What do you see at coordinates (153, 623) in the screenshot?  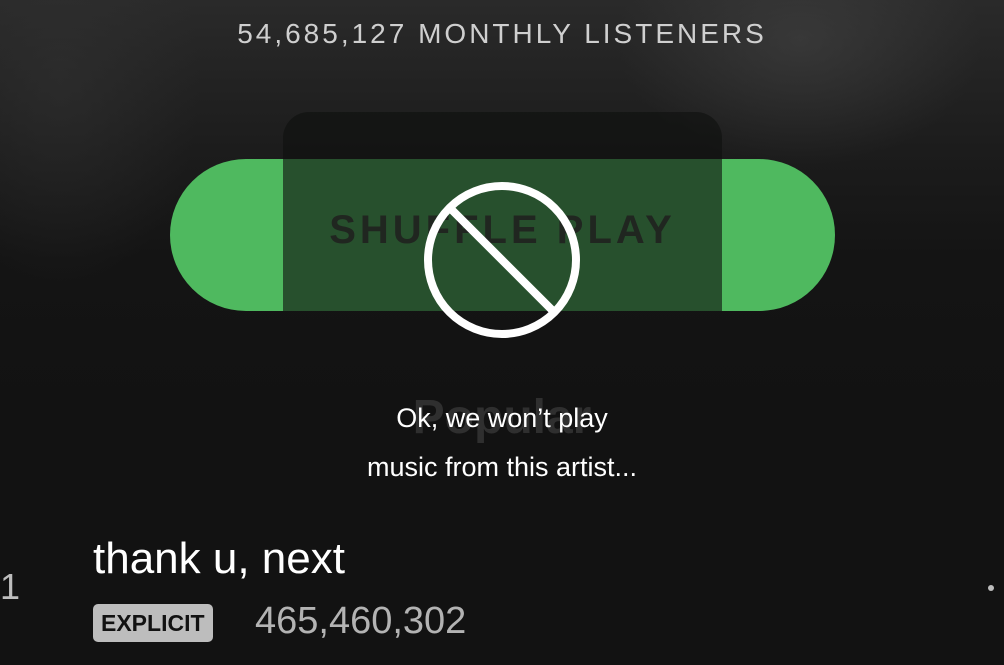 I see `explicit-badge: EXPLICIT` at bounding box center [153, 623].